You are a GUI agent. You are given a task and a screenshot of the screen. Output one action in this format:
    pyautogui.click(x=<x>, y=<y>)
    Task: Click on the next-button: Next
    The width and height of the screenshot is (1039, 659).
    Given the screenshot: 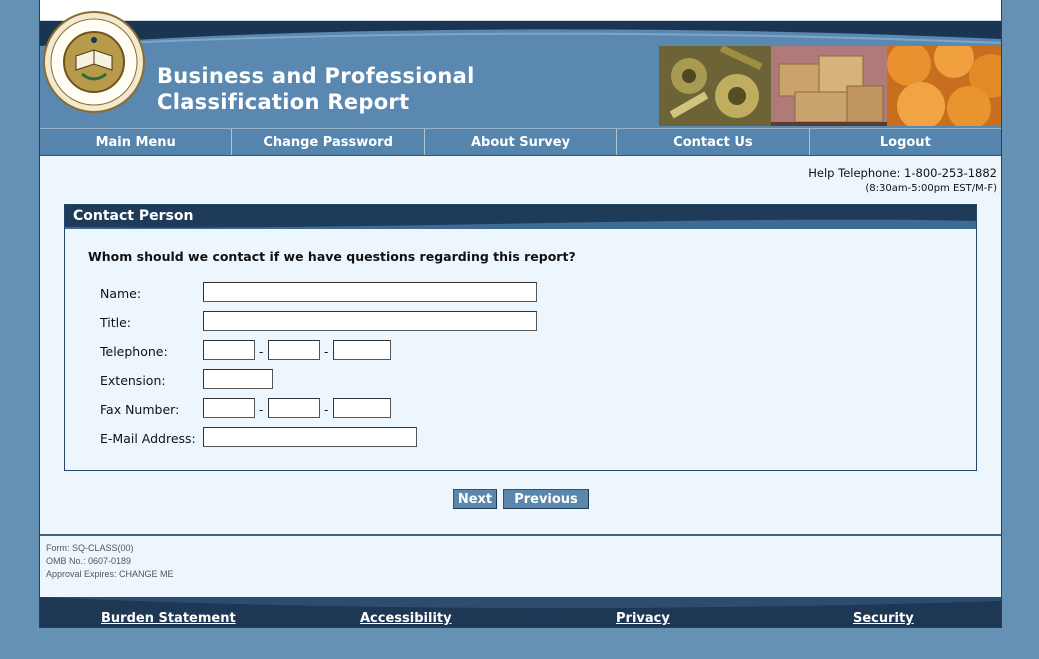 What is the action you would take?
    pyautogui.click(x=475, y=499)
    